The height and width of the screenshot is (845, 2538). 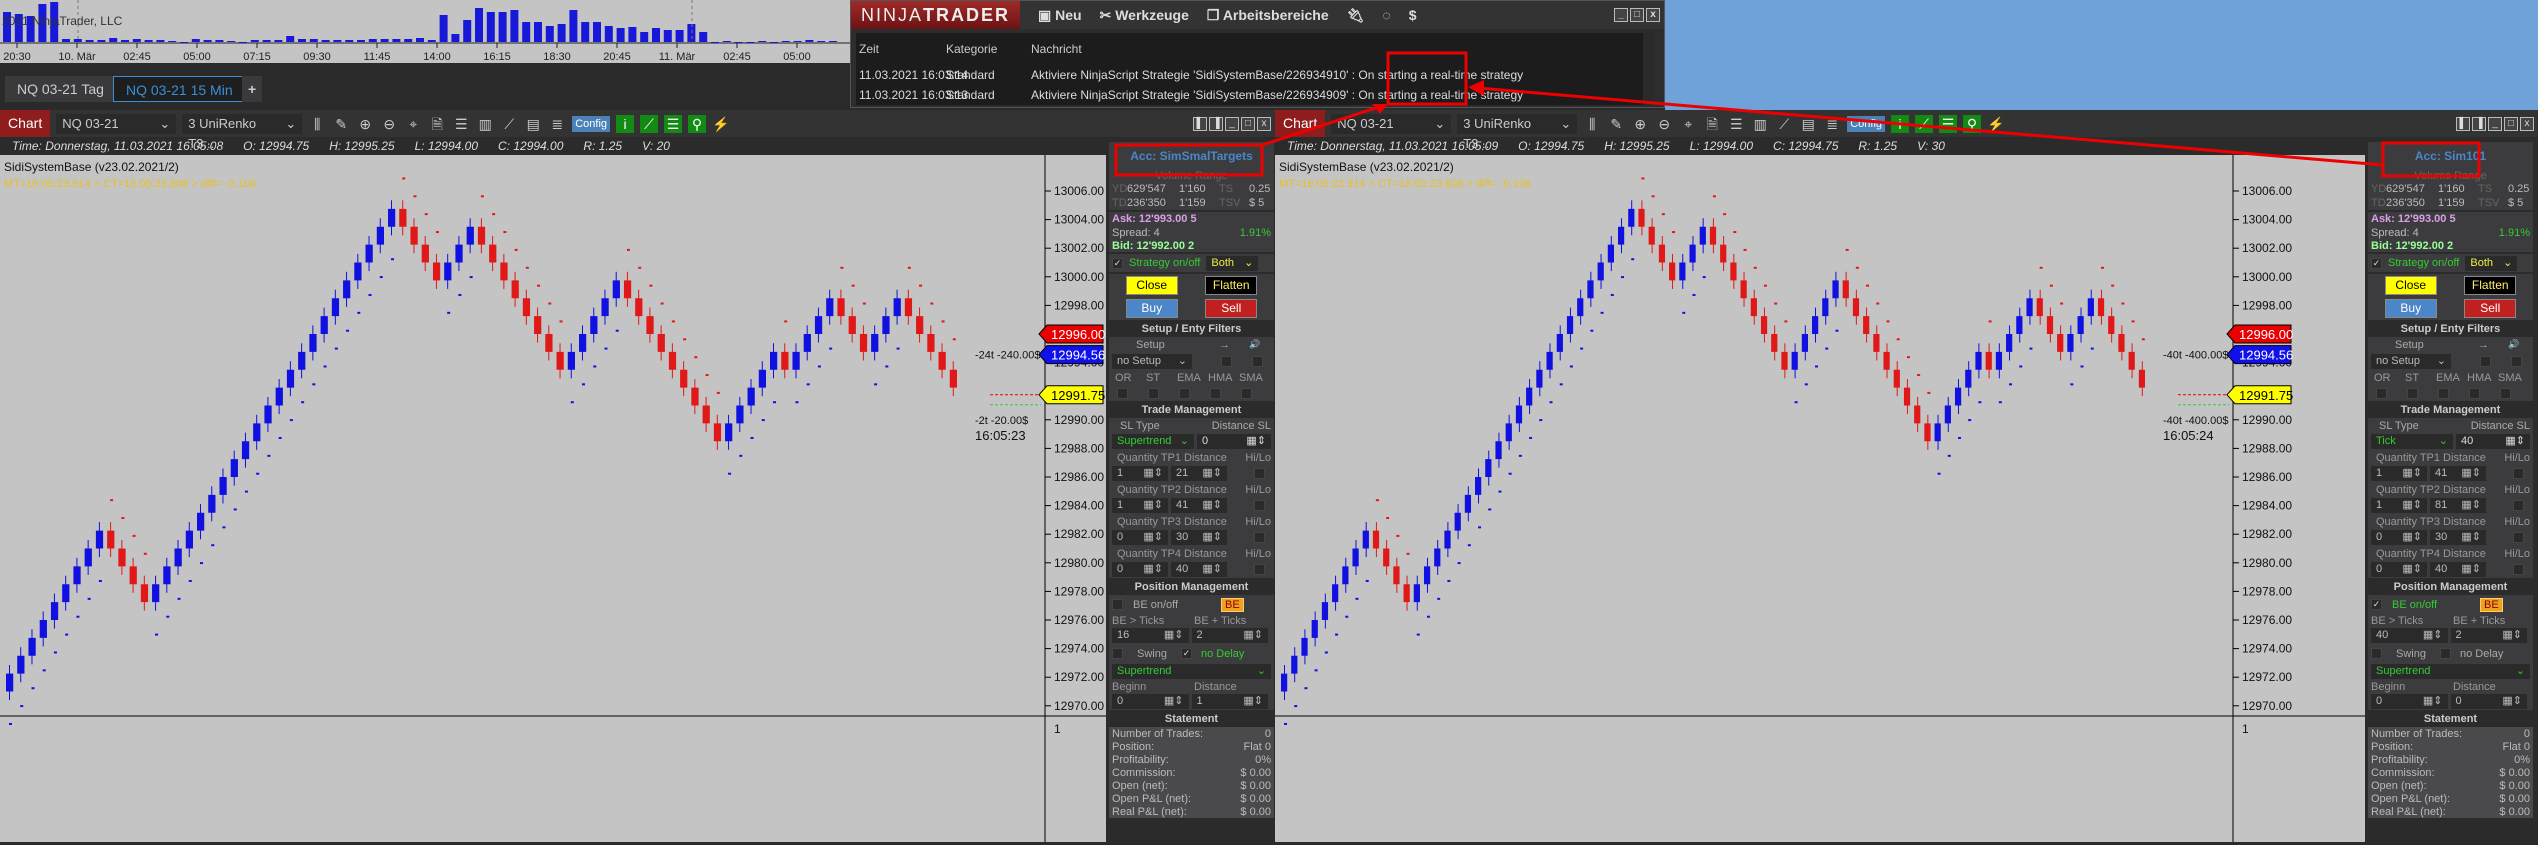 I want to click on be-checkbox: ✓, so click(x=2376, y=604).